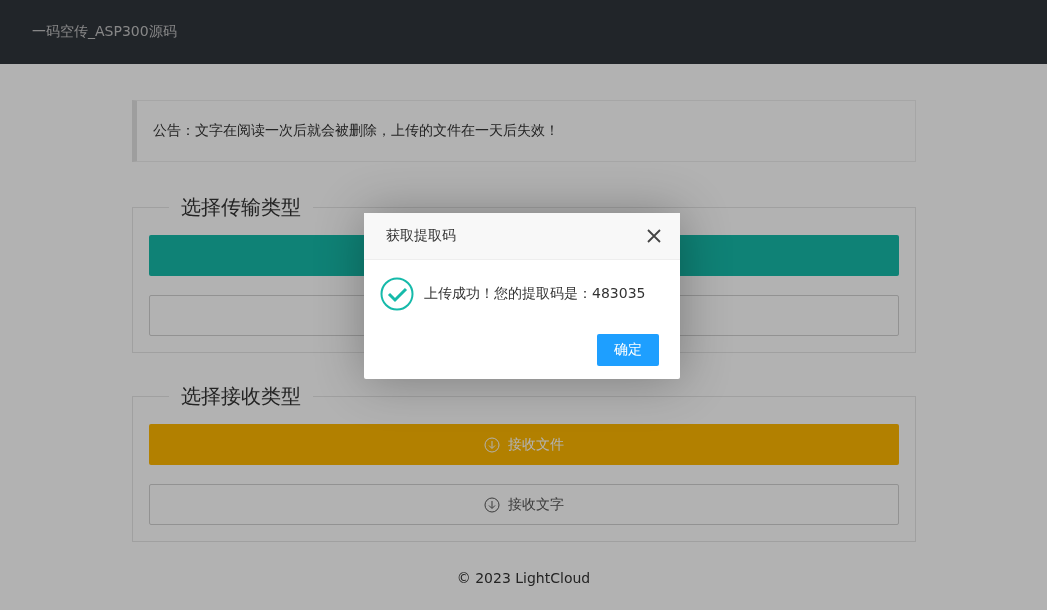 This screenshot has width=1047, height=610. What do you see at coordinates (240, 207) in the screenshot?
I see `section-legend: 选择传输类型` at bounding box center [240, 207].